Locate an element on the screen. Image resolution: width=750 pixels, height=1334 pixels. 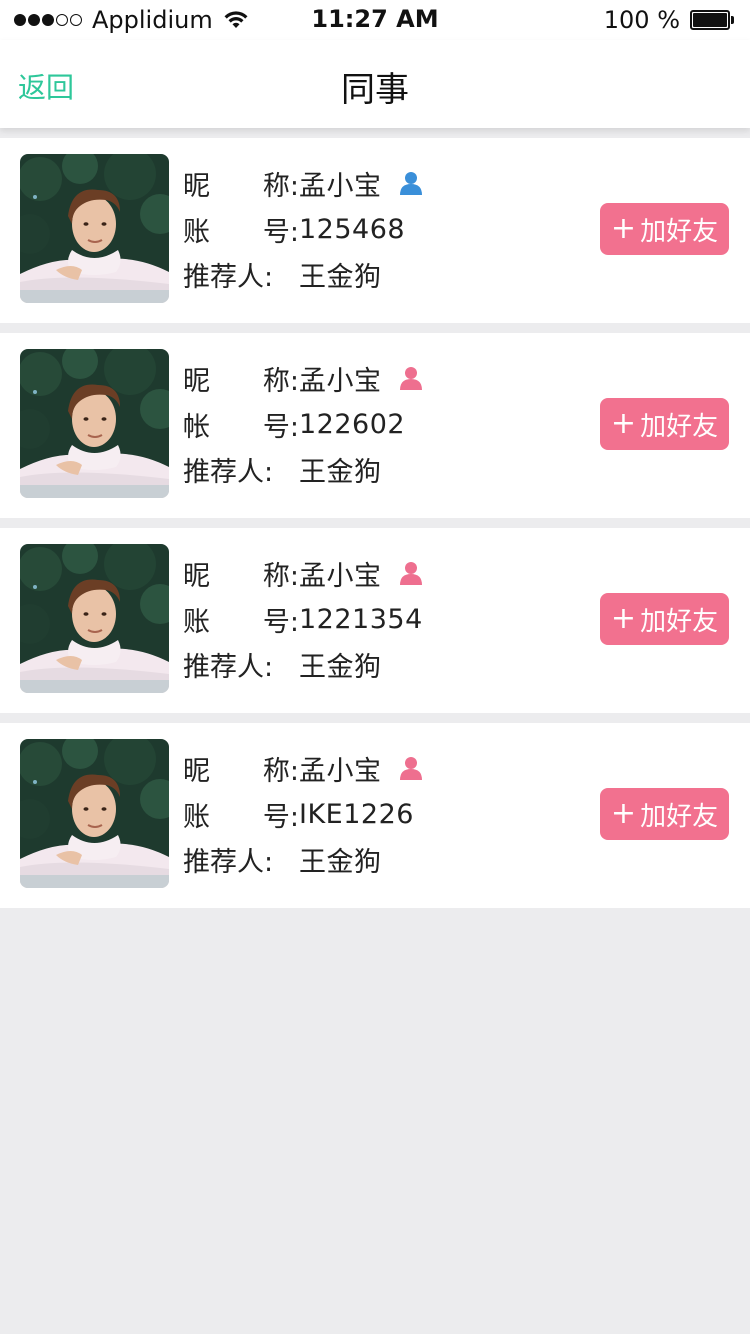
account-row: 账号: 125468 is located at coordinates (294, 229).